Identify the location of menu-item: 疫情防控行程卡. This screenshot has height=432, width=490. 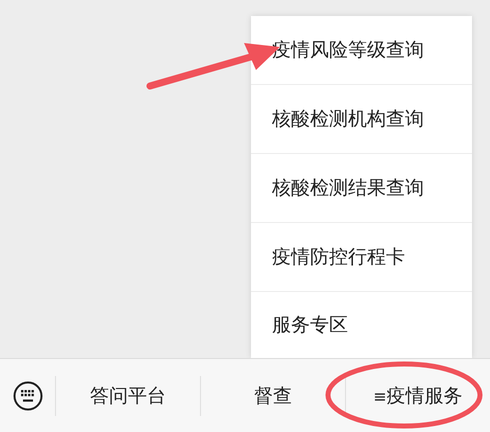
(361, 257).